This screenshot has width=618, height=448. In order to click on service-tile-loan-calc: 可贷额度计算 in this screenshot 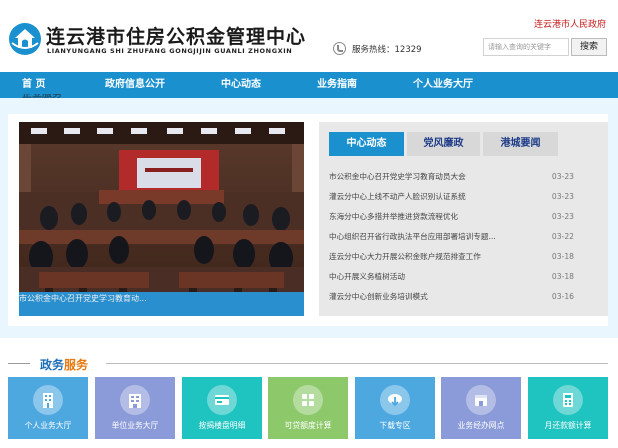, I will do `click(308, 408)`.